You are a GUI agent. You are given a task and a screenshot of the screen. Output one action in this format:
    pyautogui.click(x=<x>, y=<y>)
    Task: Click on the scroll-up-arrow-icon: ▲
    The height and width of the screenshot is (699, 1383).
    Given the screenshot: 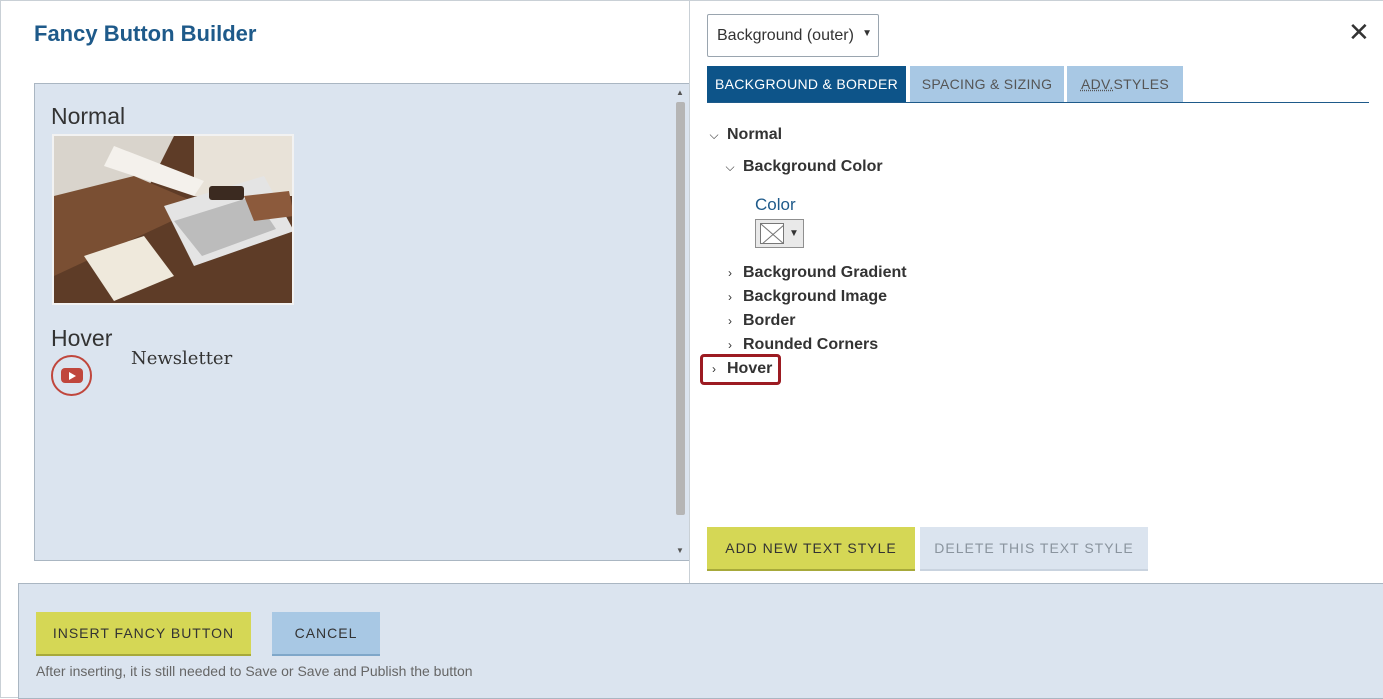 What is the action you would take?
    pyautogui.click(x=680, y=93)
    